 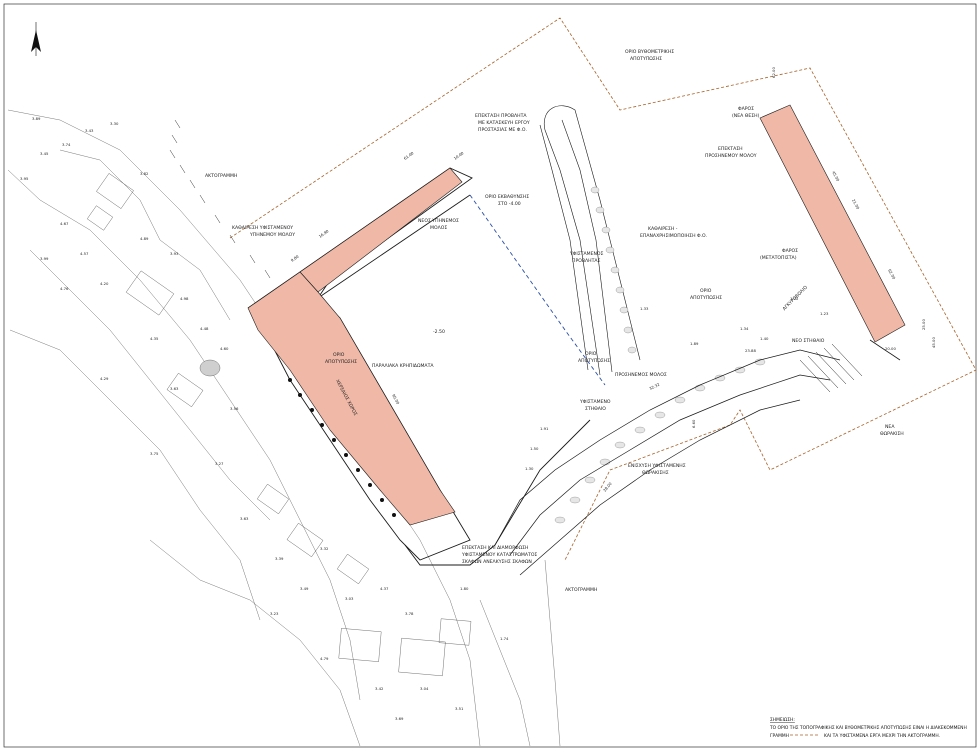 I want to click on svg-text: (ΜΕΤΑΤΟΠΙΣΤΑ), so click(x=778, y=258).